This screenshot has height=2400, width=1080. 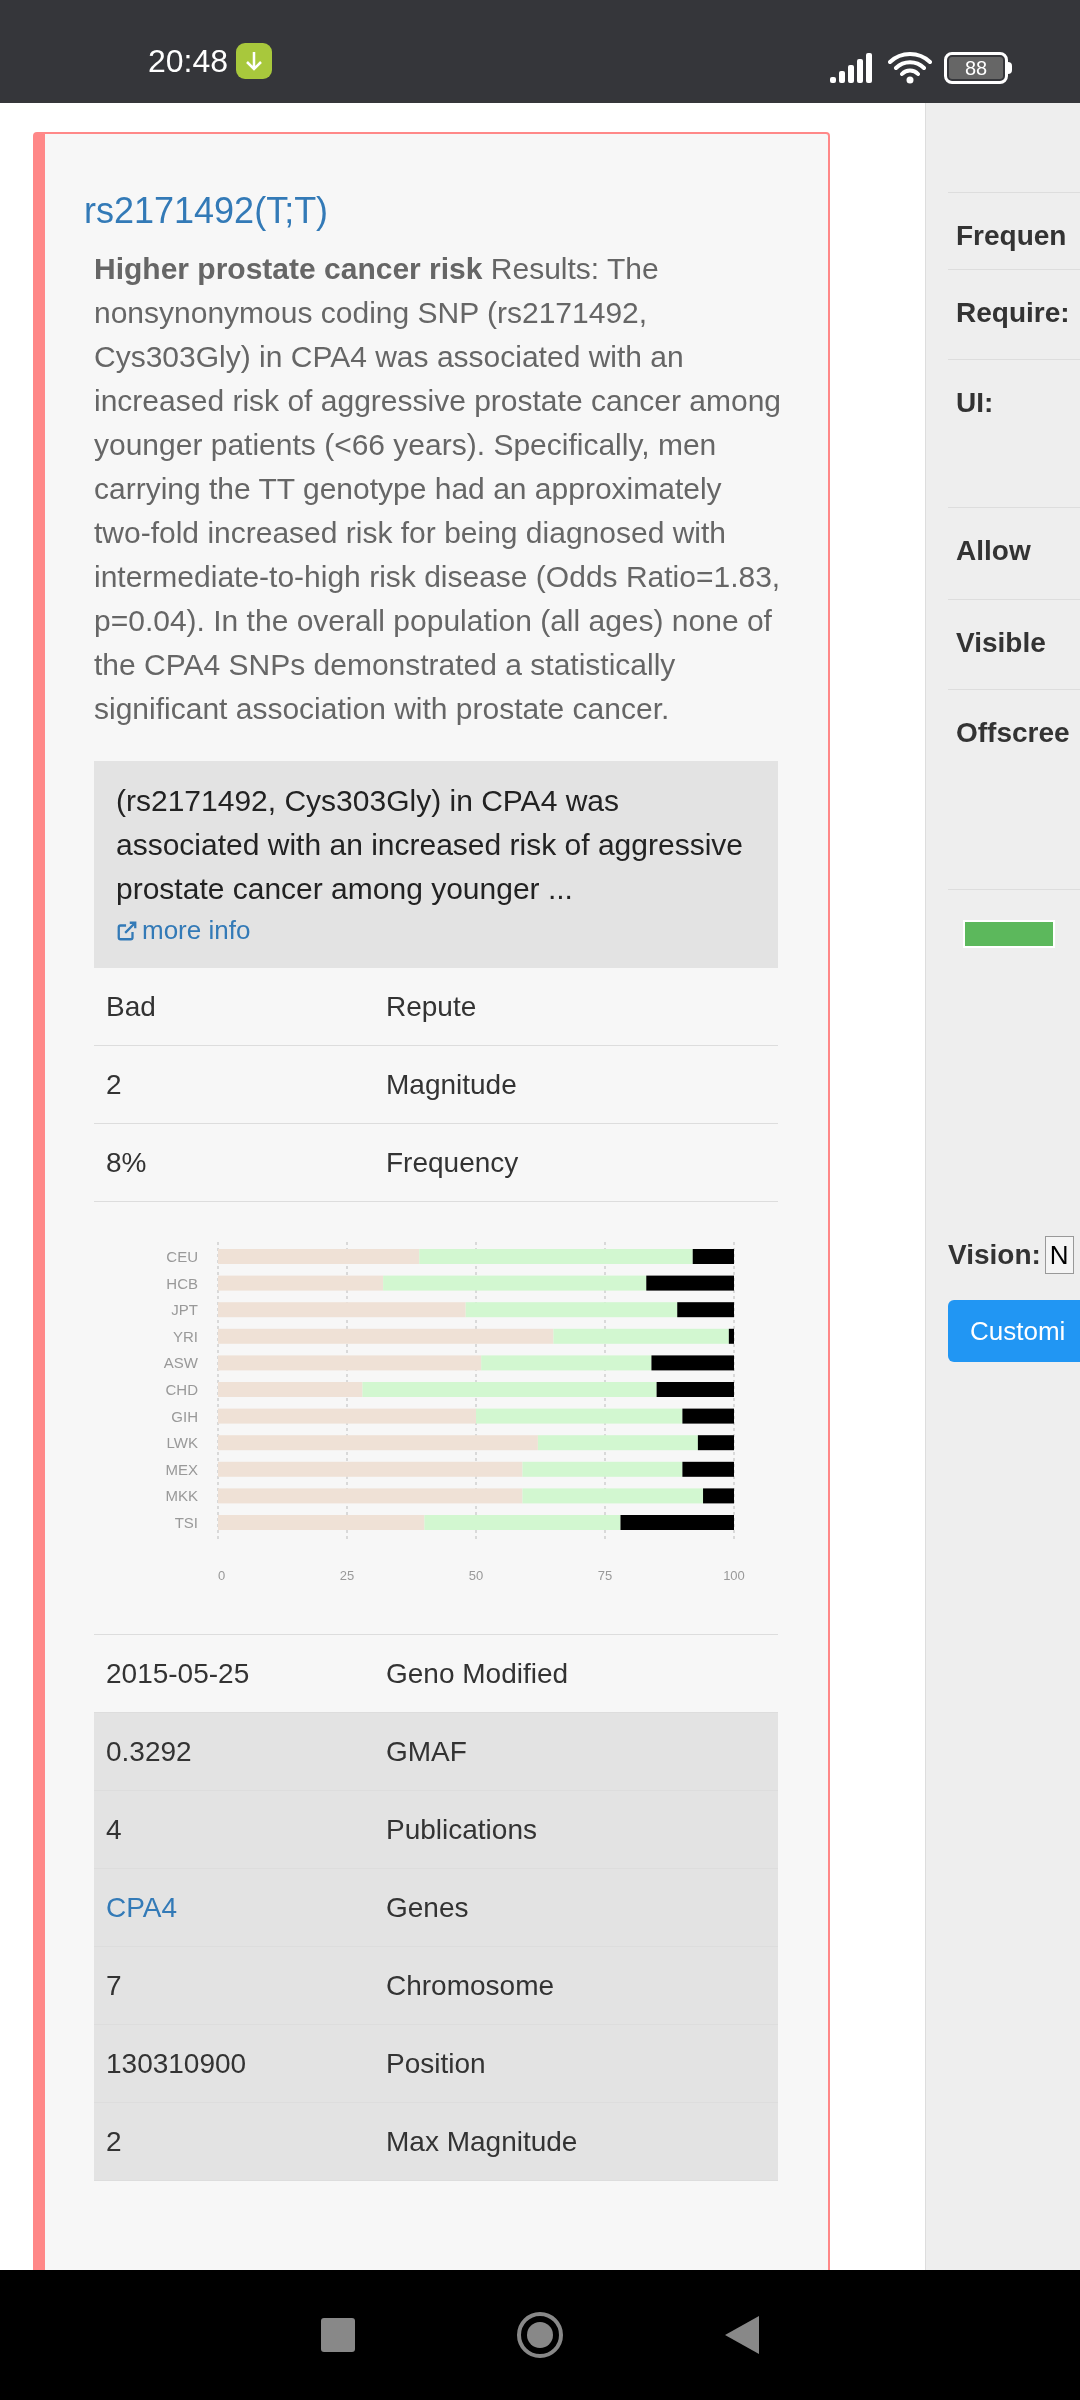 I want to click on field-label: Frequen, so click(x=1011, y=235).